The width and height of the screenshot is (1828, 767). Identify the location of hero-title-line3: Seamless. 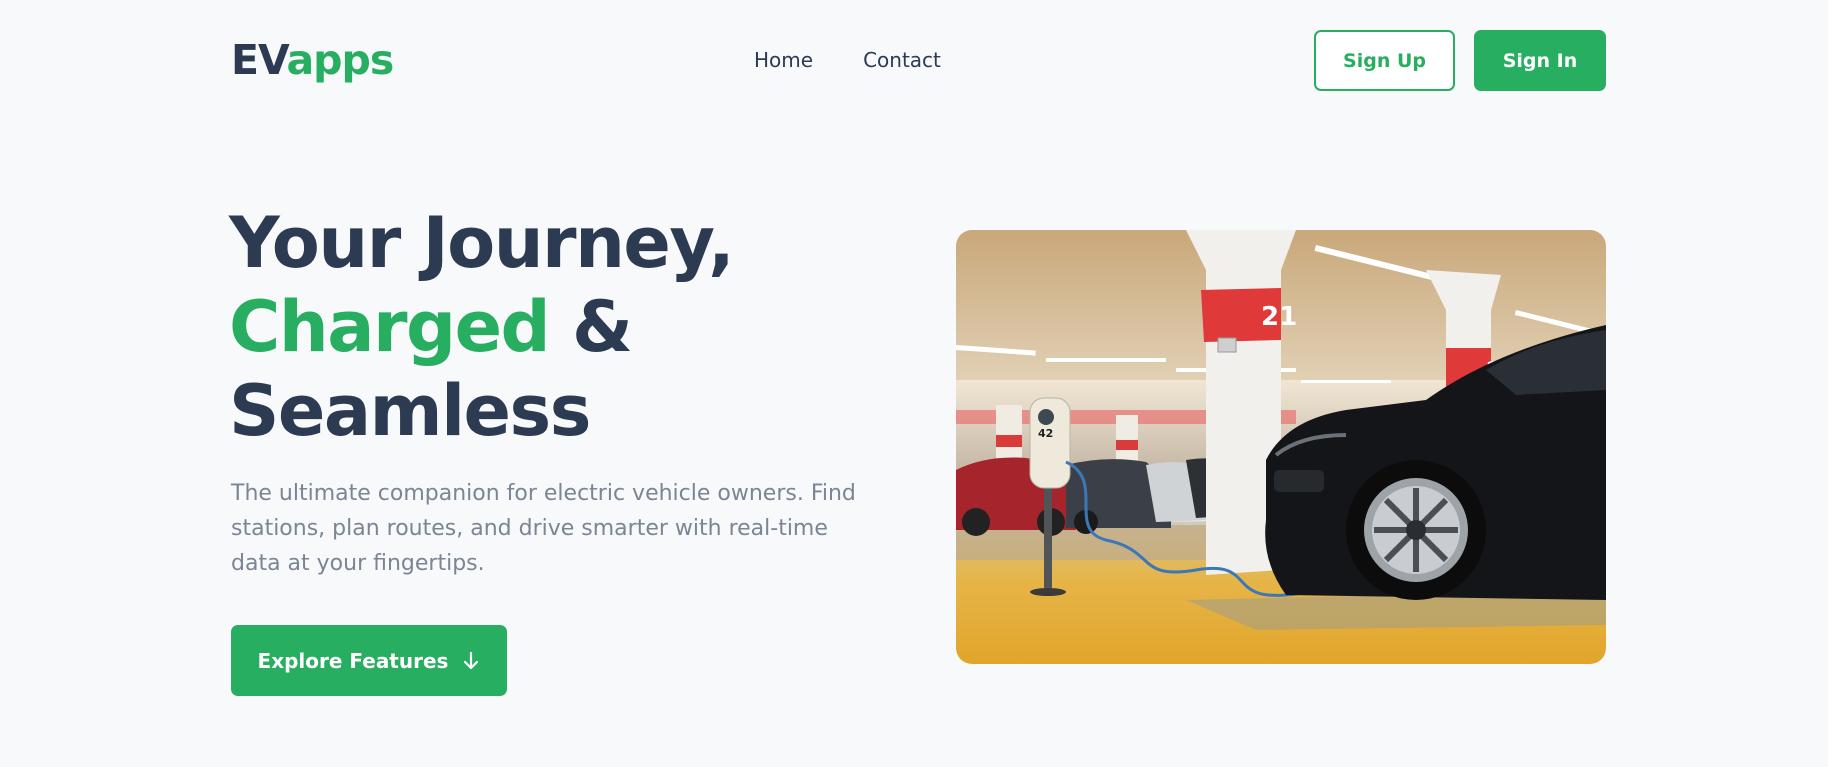
(410, 411).